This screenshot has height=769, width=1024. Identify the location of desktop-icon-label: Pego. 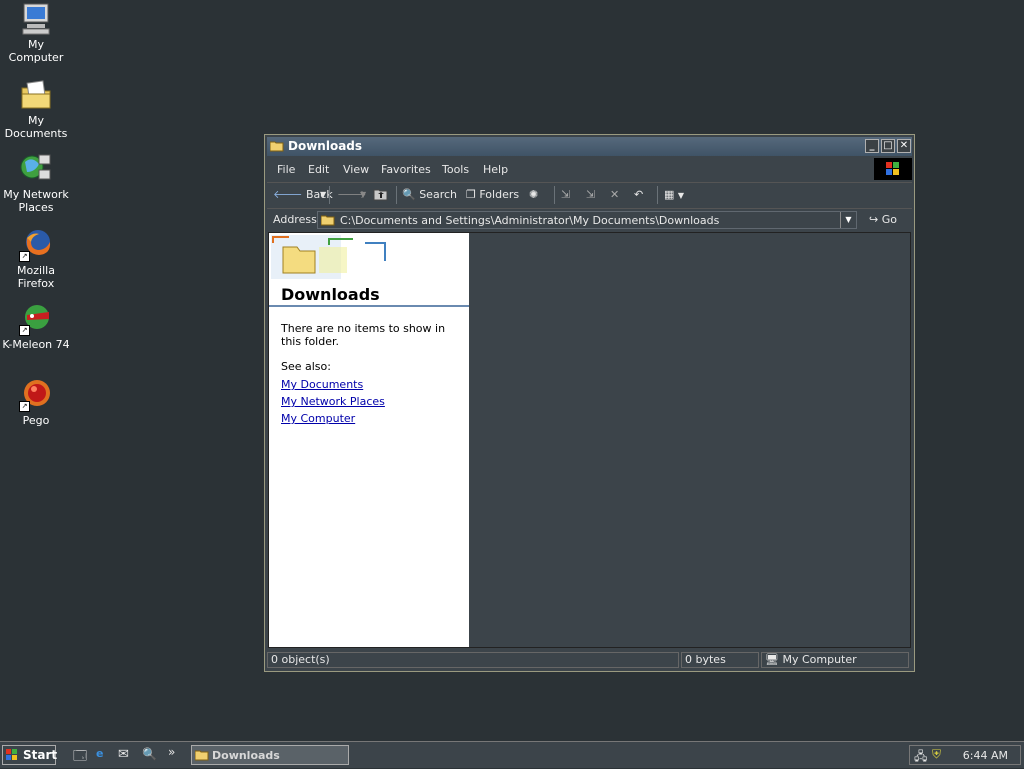
(36, 420).